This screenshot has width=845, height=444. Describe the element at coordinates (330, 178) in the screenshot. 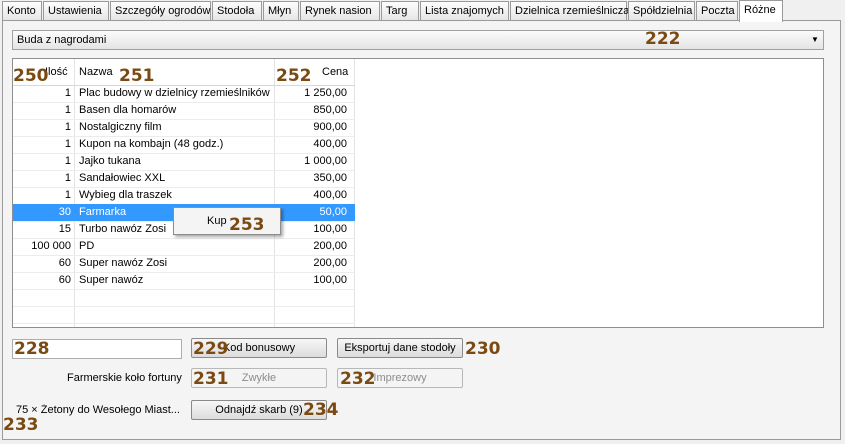

I see `price-cell: 350,00` at that location.